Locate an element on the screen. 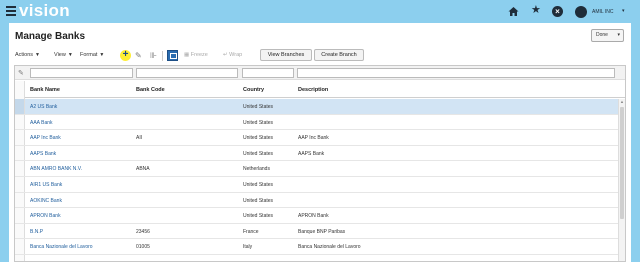  description: Banque BNP Paribas is located at coordinates (322, 231).